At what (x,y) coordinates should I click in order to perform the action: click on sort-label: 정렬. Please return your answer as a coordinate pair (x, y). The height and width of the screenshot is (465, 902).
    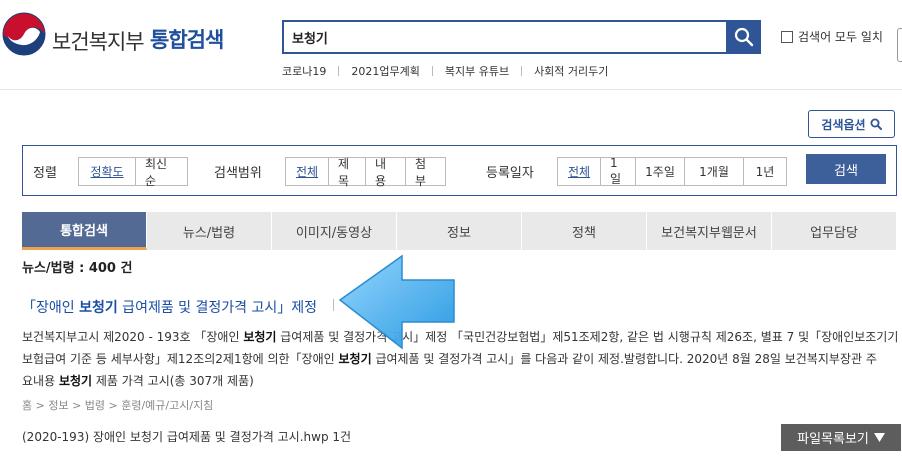
    Looking at the image, I should click on (45, 173).